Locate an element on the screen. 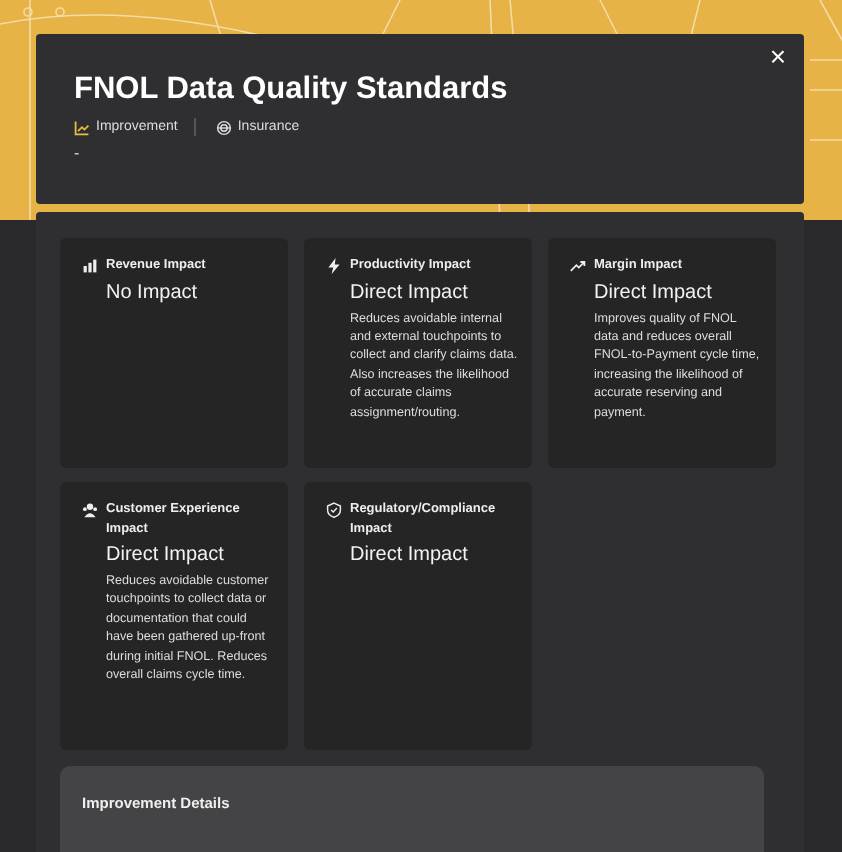  shield-check-icon is located at coordinates (334, 510).